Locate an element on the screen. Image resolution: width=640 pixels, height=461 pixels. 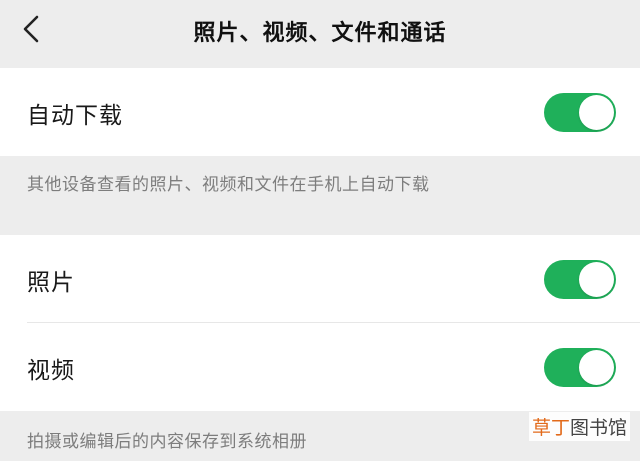
videos-label: 视频 is located at coordinates (51, 371).